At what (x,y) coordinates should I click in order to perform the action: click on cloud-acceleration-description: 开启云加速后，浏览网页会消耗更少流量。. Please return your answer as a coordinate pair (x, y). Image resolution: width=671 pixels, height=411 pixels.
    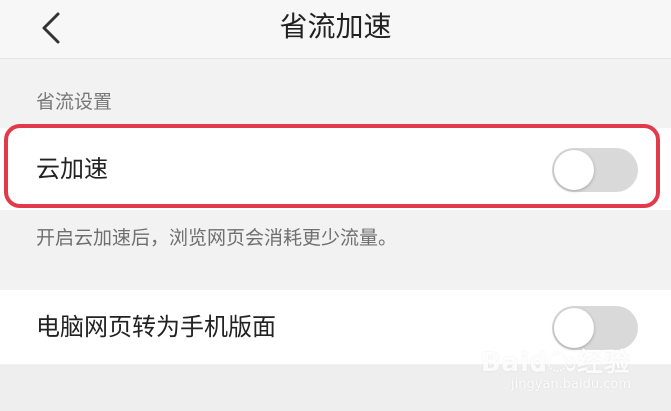
    Looking at the image, I should click on (217, 238).